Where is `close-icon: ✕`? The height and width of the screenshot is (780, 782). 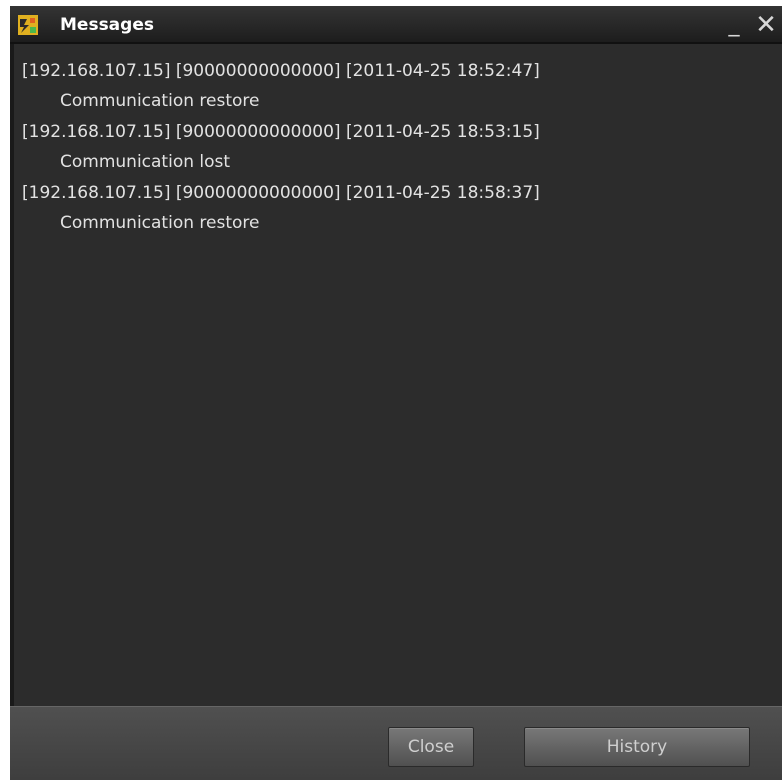
close-icon: ✕ is located at coordinates (766, 25).